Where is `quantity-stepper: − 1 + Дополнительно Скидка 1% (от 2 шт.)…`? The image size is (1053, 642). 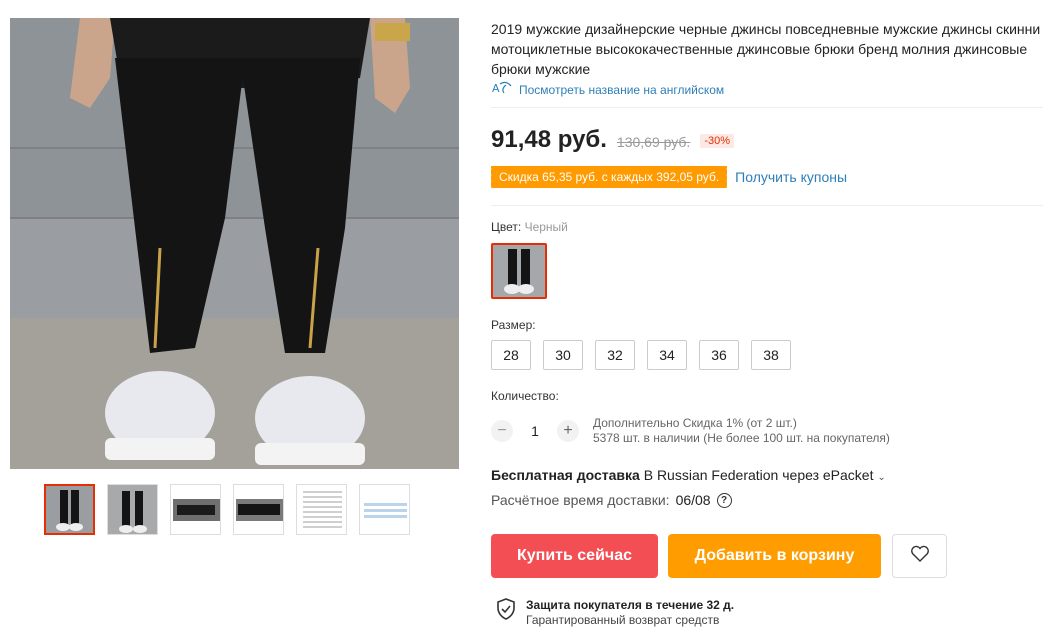
quantity-stepper: − 1 + Дополнительно Скидка 1% (от 2 шт.)… is located at coordinates (690, 431).